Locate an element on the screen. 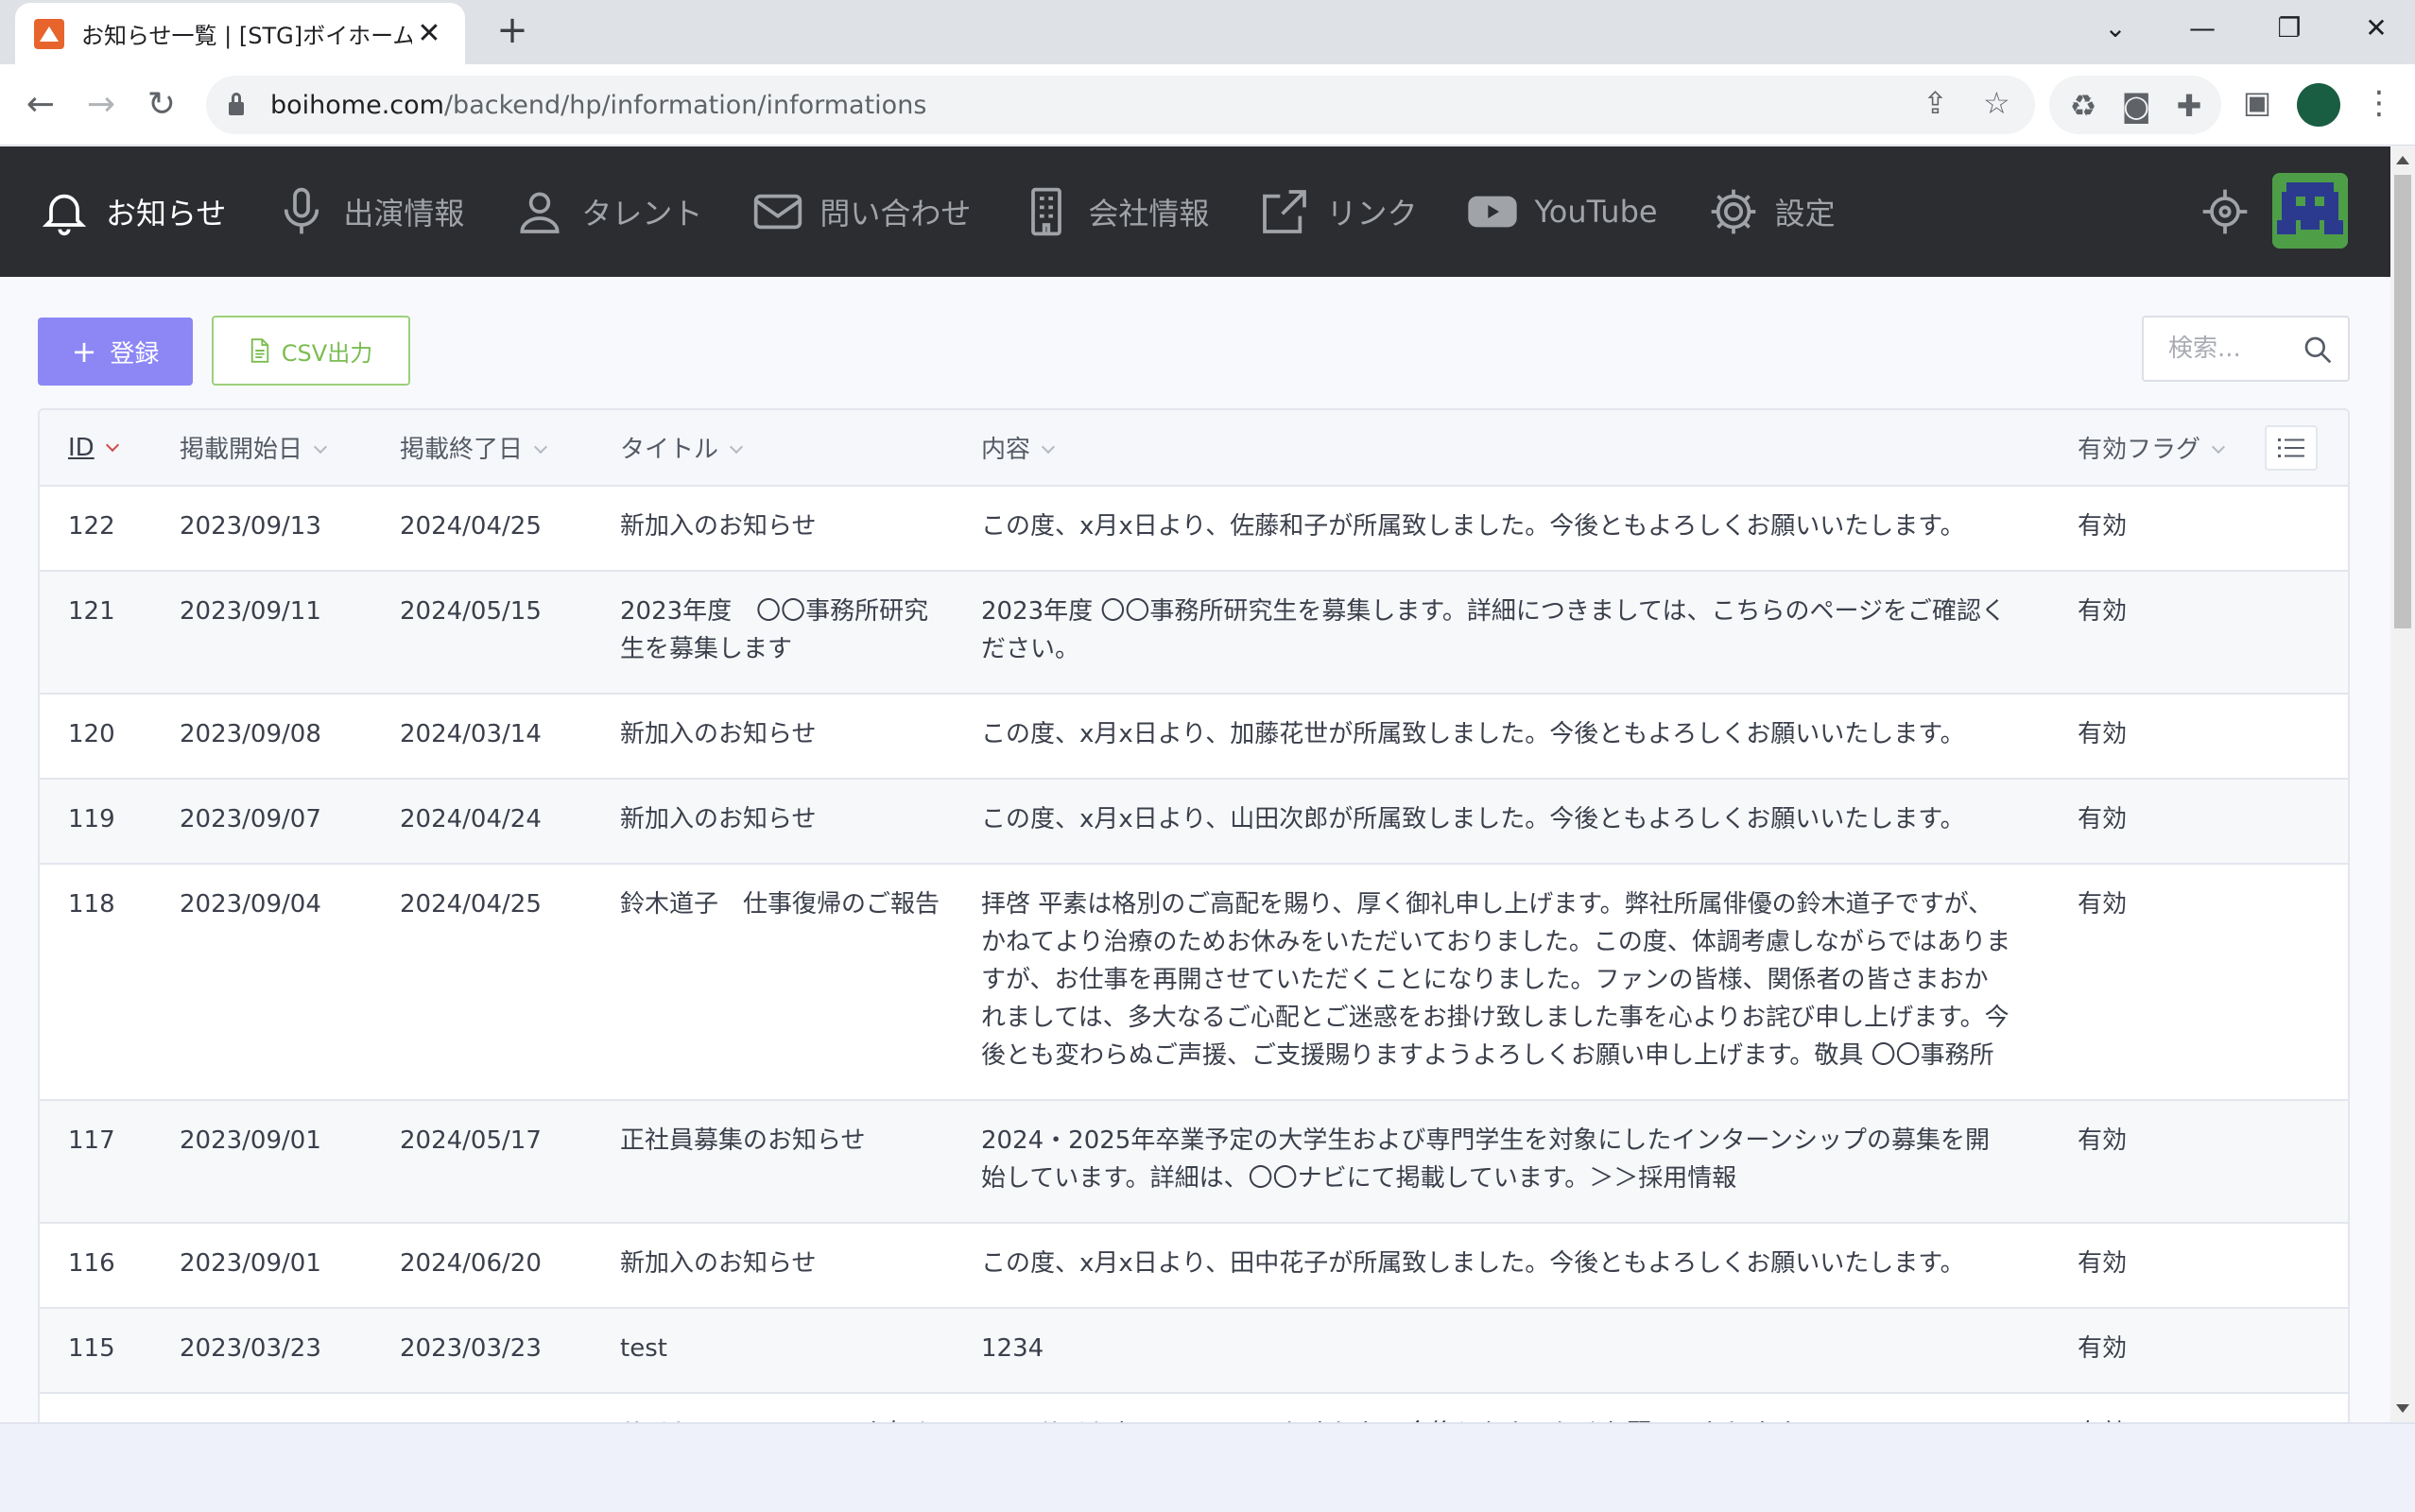  cell-title: test is located at coordinates (773, 1351).